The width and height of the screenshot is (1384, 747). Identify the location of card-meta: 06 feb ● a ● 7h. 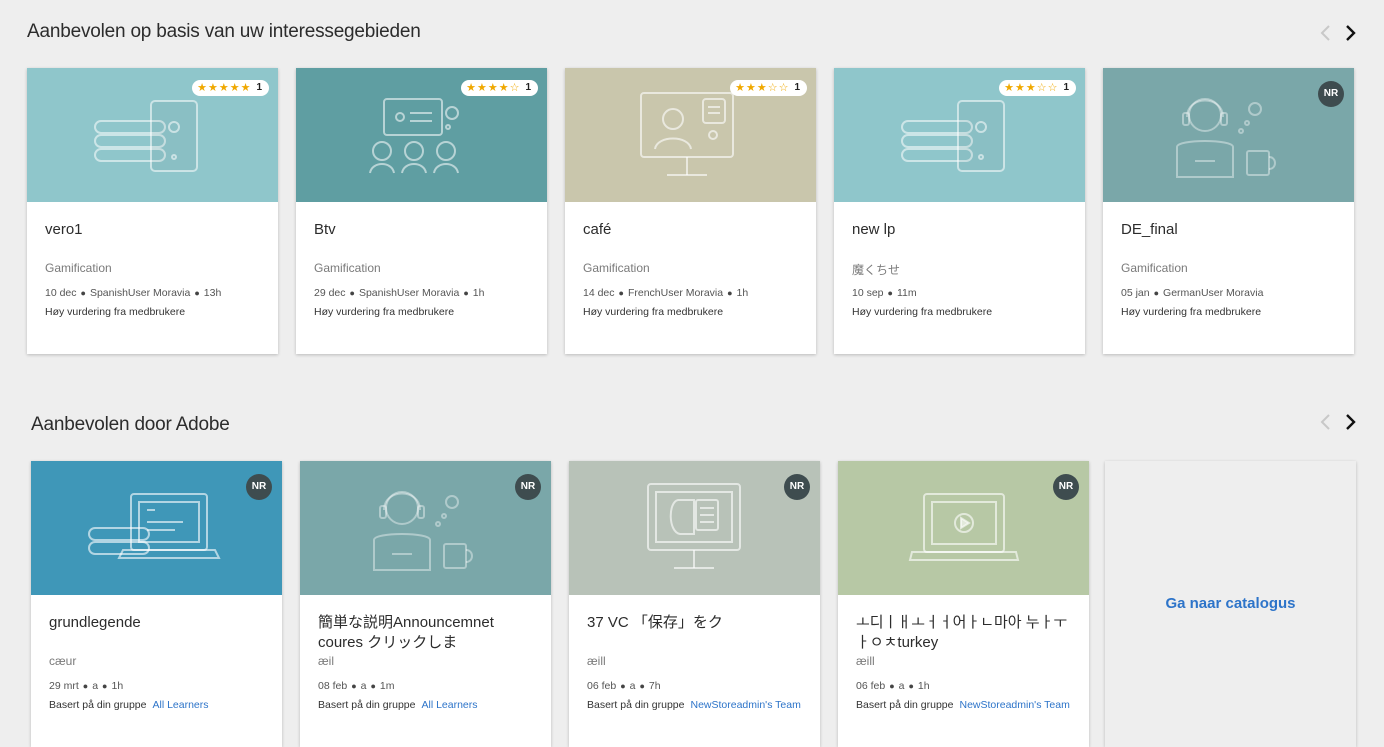
(624, 686).